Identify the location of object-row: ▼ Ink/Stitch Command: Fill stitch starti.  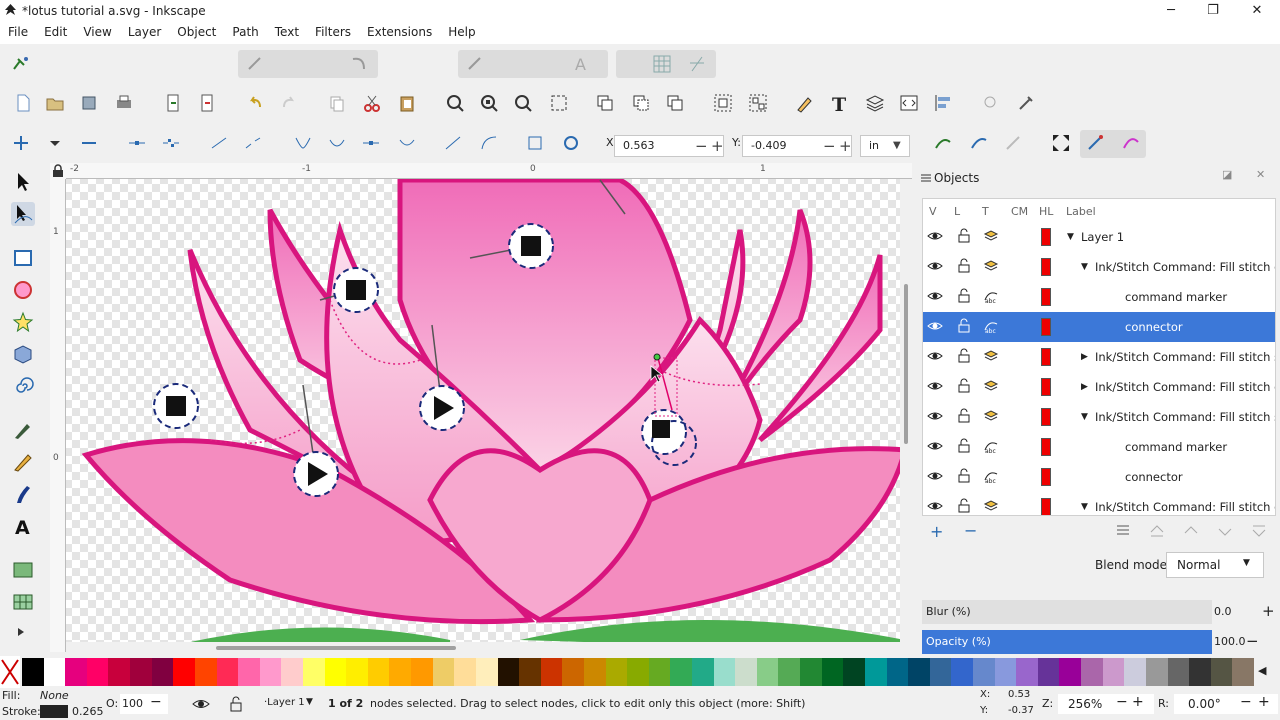
(1099, 417).